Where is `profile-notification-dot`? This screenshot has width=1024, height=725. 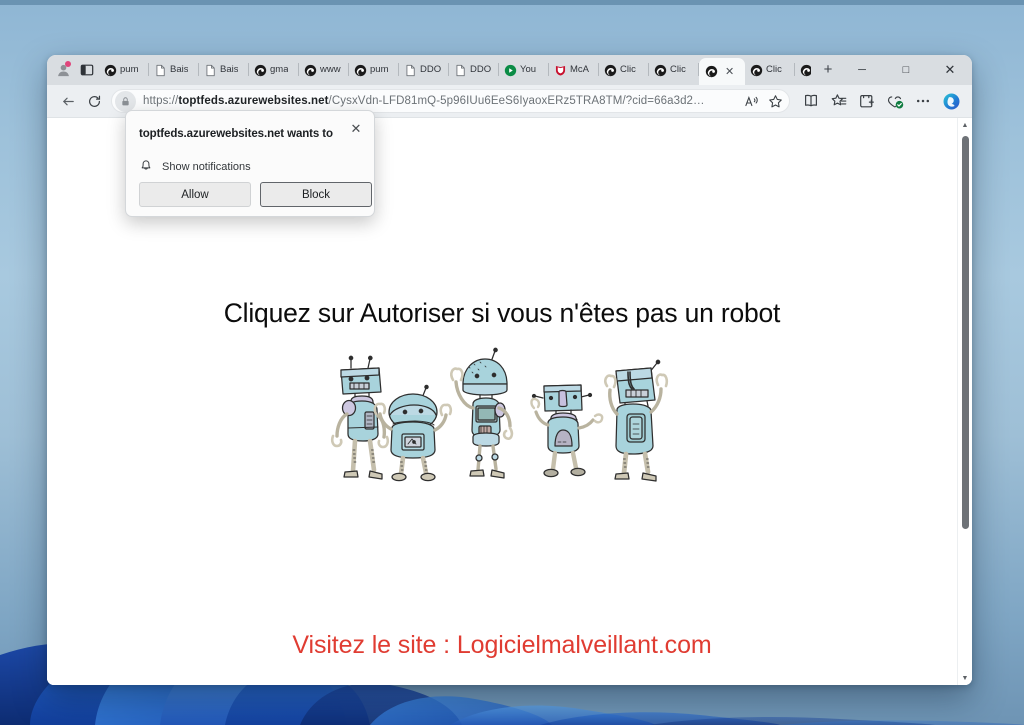 profile-notification-dot is located at coordinates (68, 64).